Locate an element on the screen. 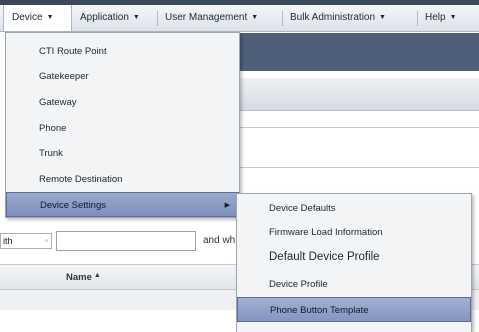 The height and width of the screenshot is (332, 479). menu-help: Help ▼ is located at coordinates (441, 18).